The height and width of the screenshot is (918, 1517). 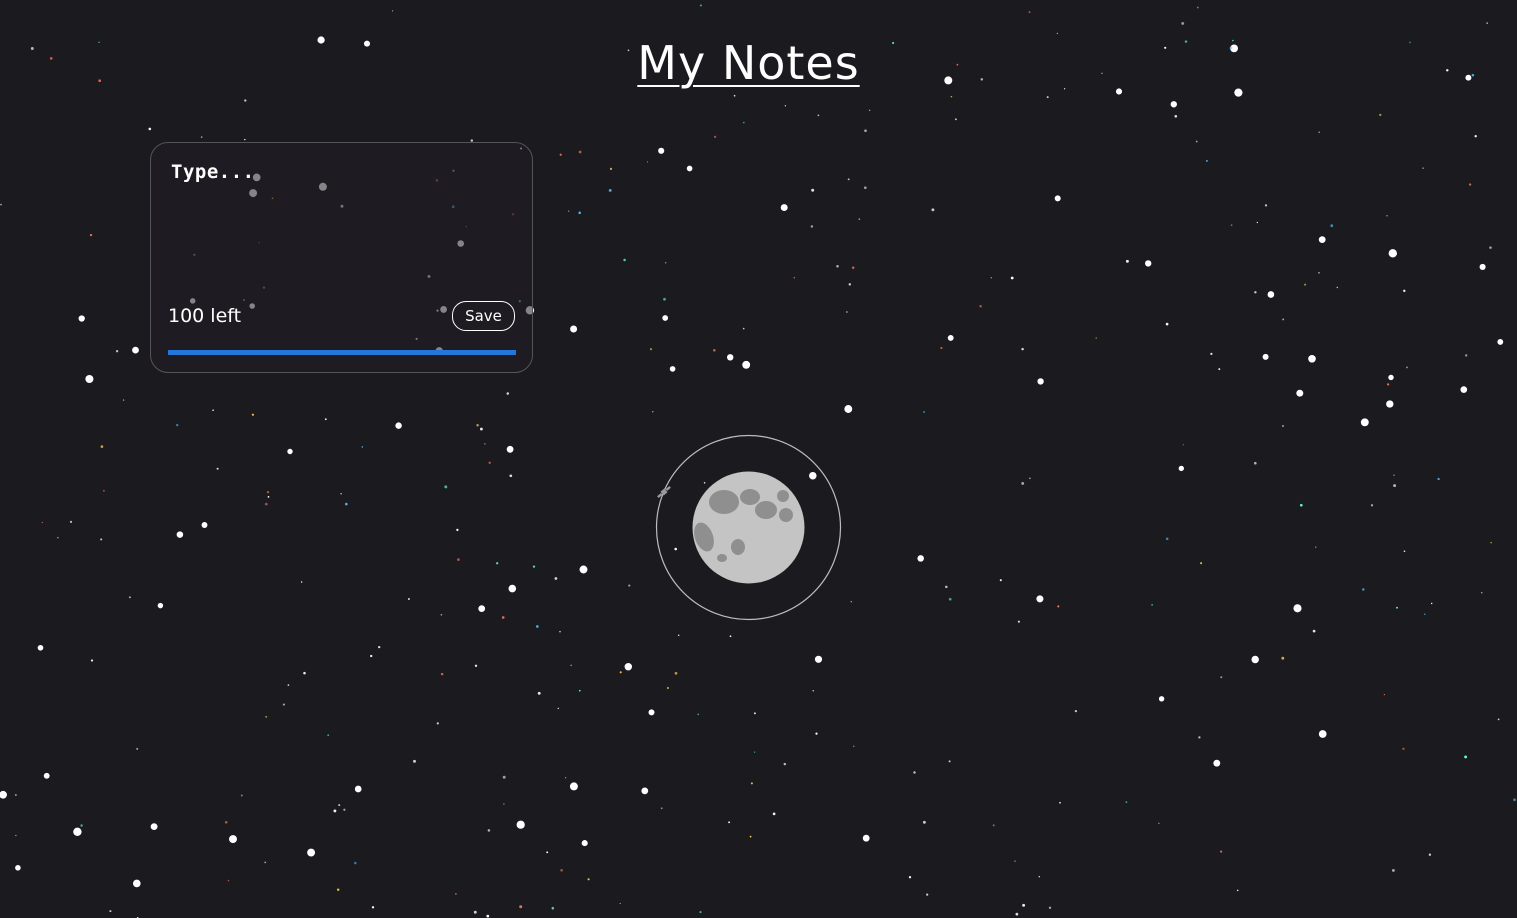 What do you see at coordinates (347, 220) in the screenshot?
I see `note-textarea` at bounding box center [347, 220].